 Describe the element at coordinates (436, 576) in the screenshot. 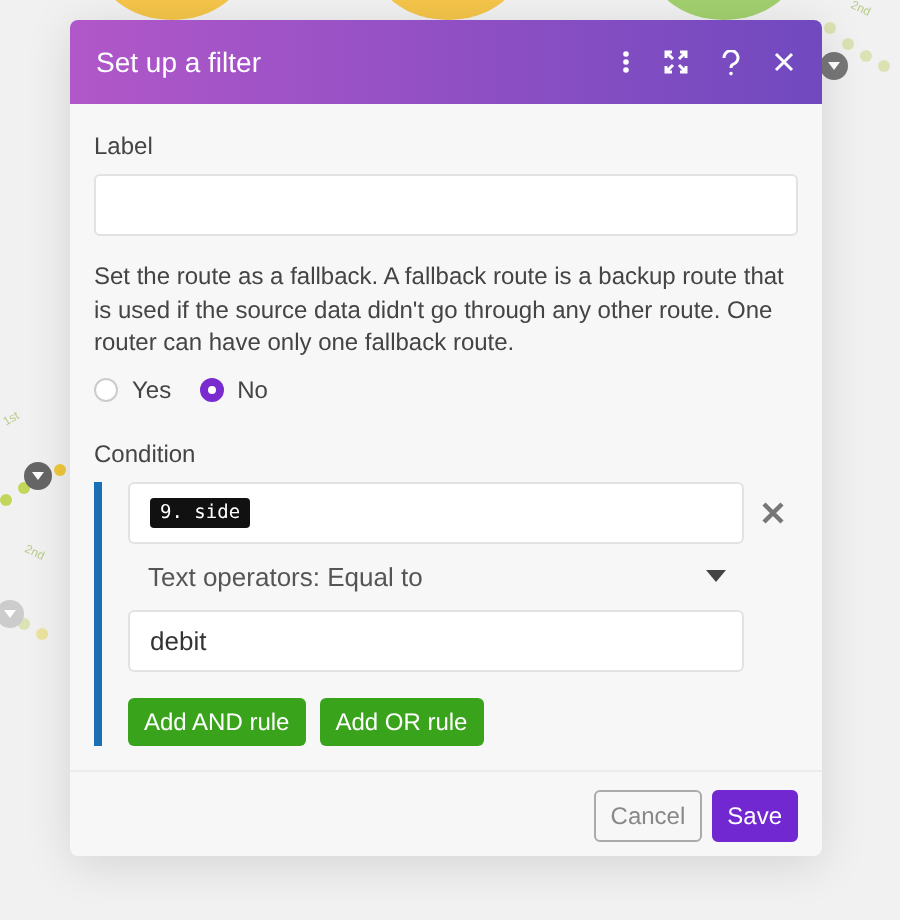

I see `operator-dropdown: Text operators: Equal to` at that location.